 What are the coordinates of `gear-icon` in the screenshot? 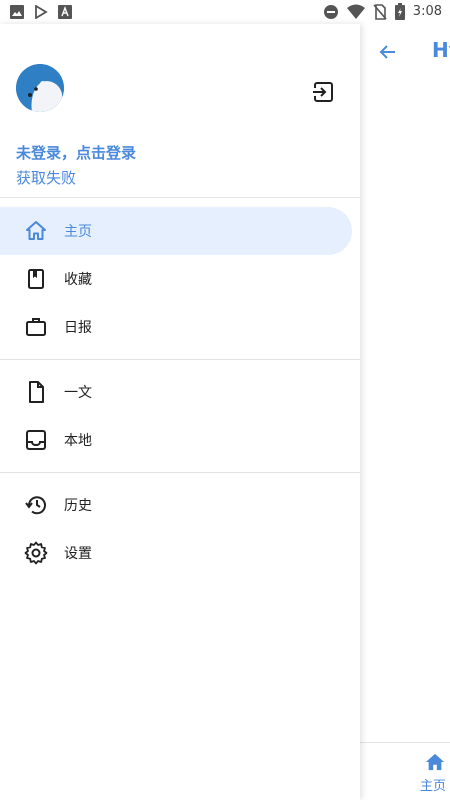 It's located at (36, 553).